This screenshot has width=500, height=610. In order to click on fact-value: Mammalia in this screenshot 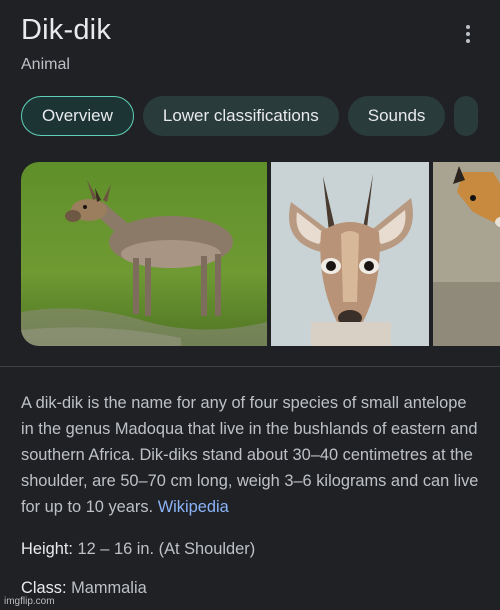, I will do `click(109, 588)`.